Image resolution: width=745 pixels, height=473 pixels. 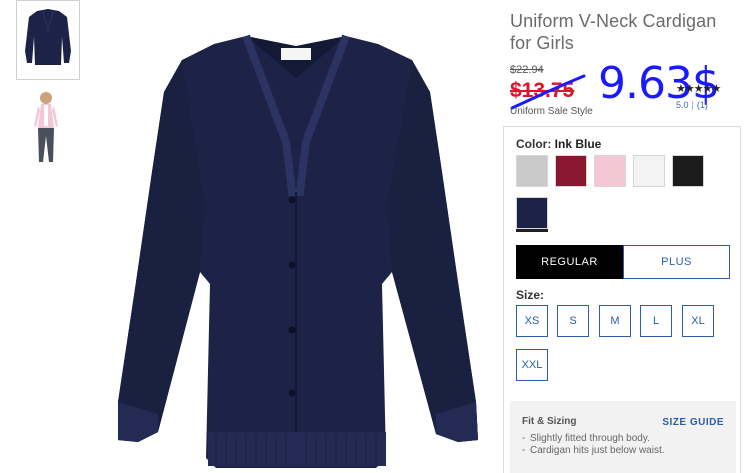 I want to click on fit-toggle: REGULAR PLUS, so click(x=623, y=262).